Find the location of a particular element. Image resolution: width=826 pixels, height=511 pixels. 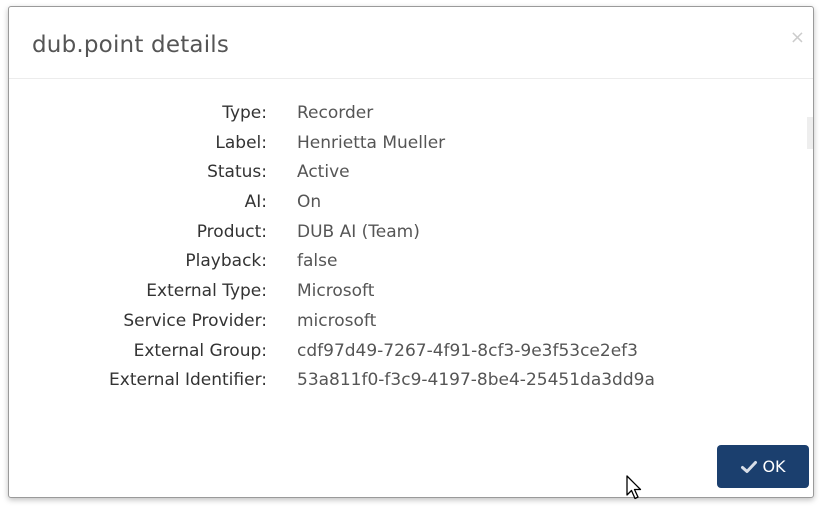

detail-row-label: Label: Henrietta Mueller is located at coordinates (411, 148).